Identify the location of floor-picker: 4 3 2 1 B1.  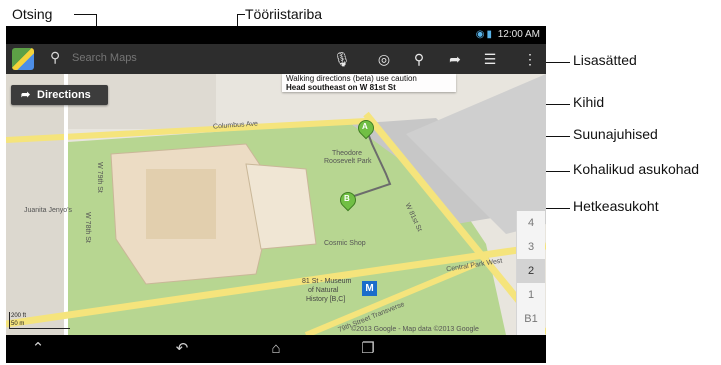
(530, 273).